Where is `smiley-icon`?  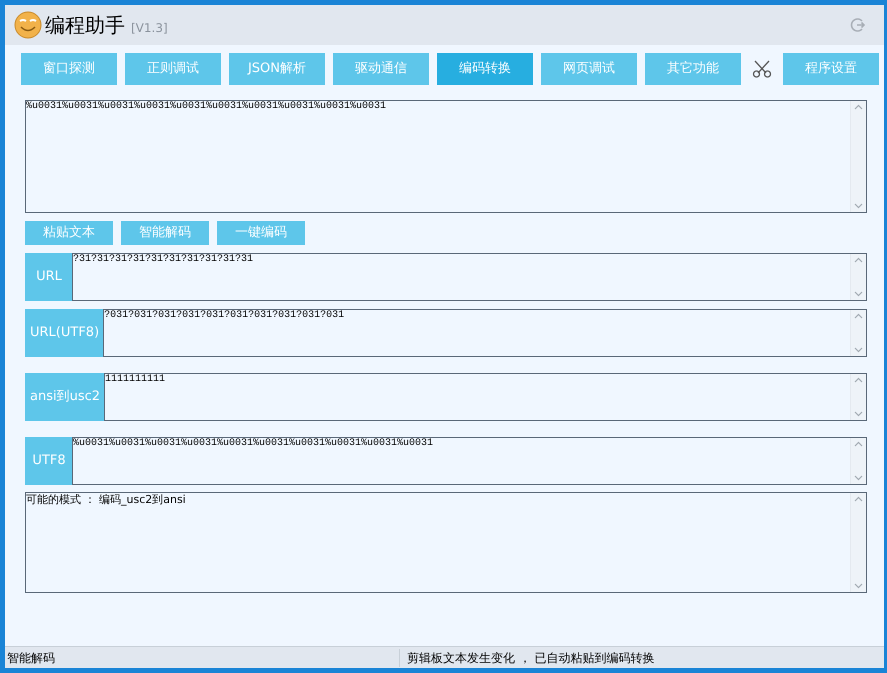 smiley-icon is located at coordinates (28, 25).